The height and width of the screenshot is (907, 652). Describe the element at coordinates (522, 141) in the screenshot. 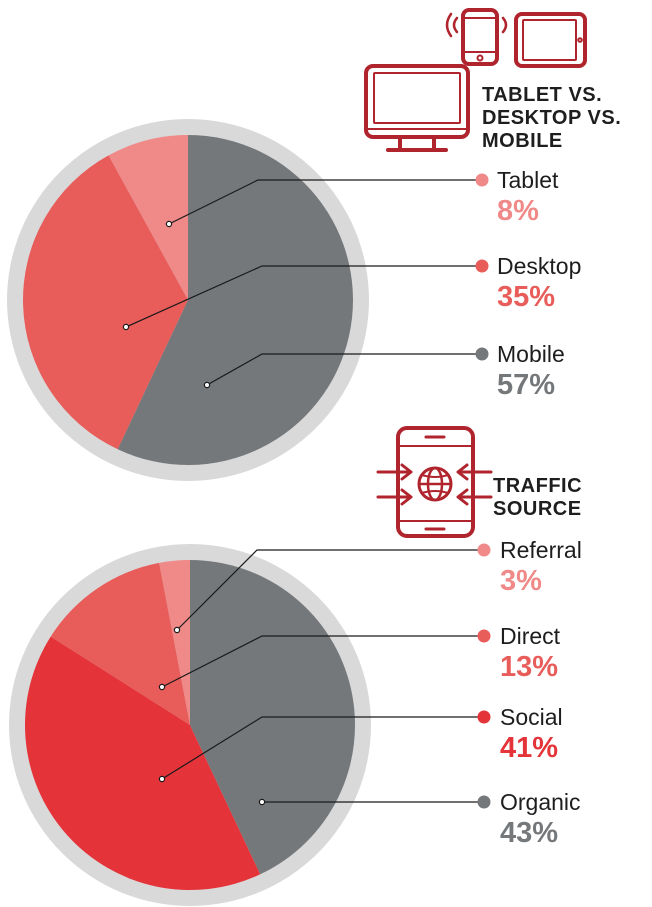

I see `title-line: MOBILE` at that location.